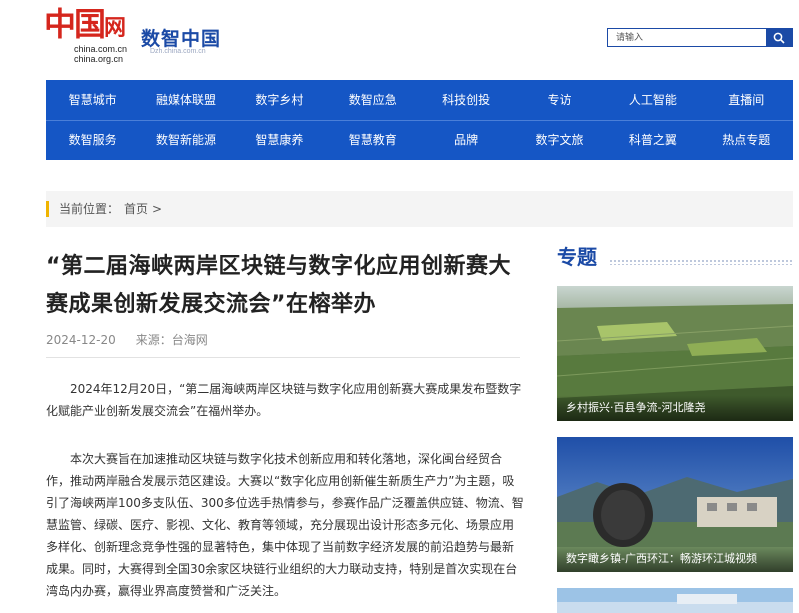  I want to click on article-date: 2024-12-20, so click(81, 340).